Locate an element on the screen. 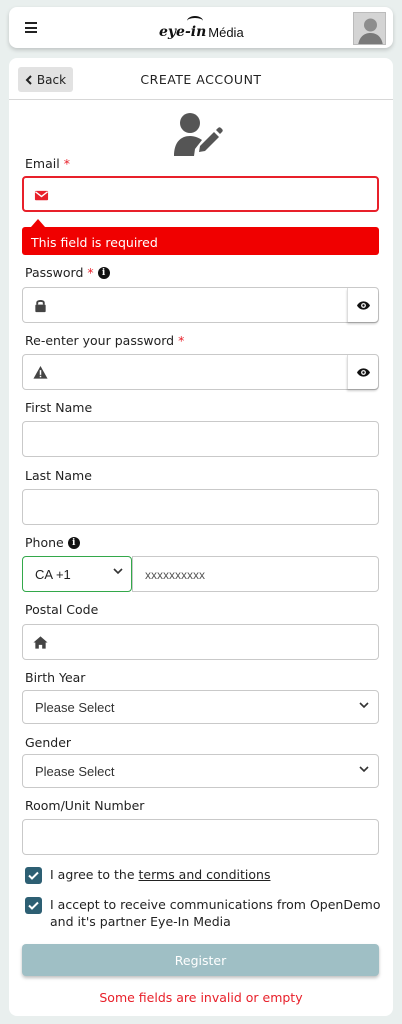 This screenshot has width=402, height=1024. page-title: CREATE ACCOUNT is located at coordinates (201, 79).